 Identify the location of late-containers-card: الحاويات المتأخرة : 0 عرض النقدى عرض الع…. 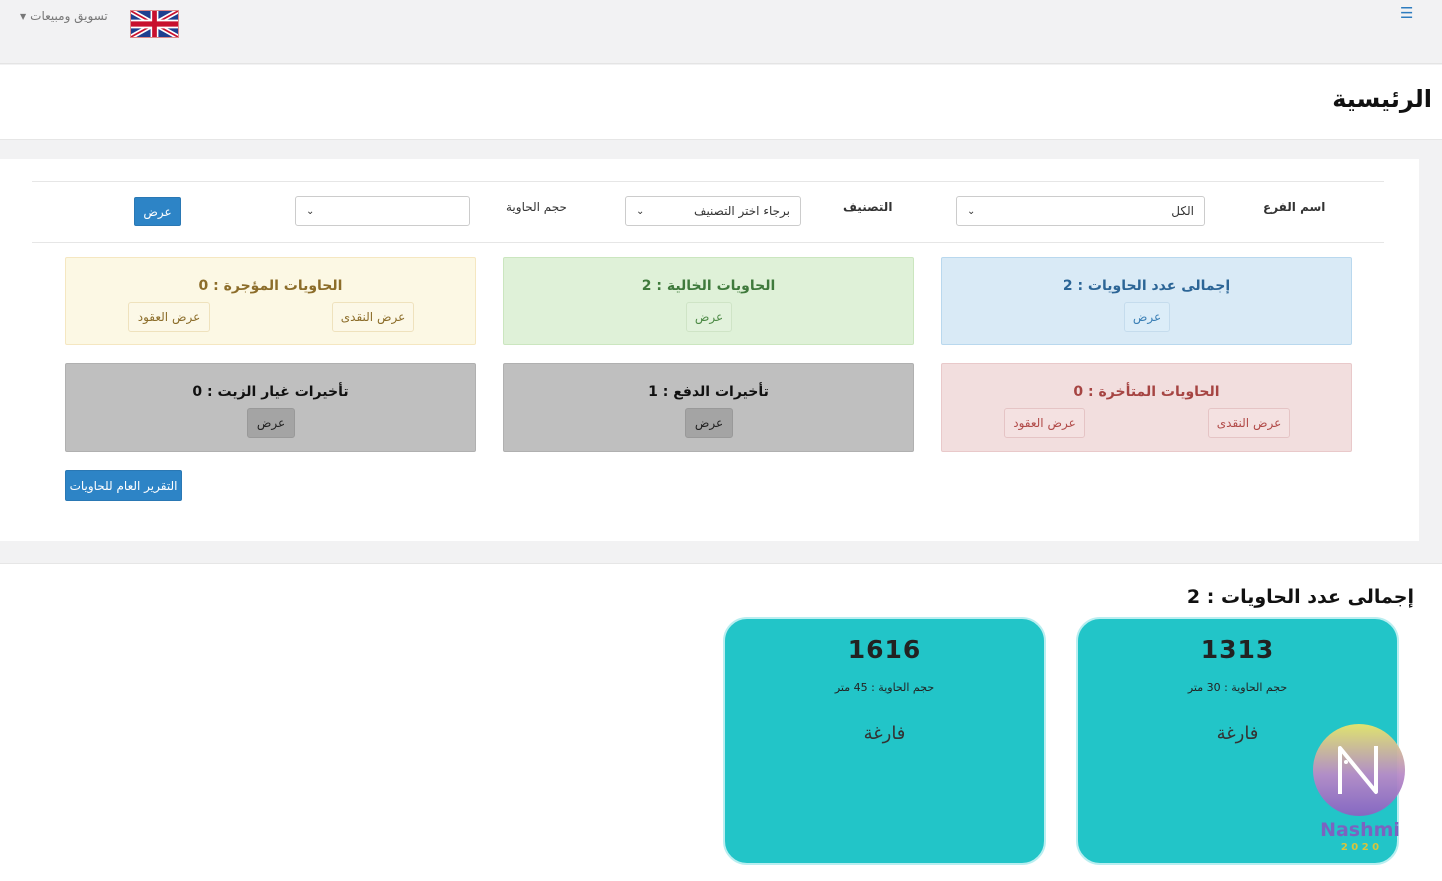
(1146, 407).